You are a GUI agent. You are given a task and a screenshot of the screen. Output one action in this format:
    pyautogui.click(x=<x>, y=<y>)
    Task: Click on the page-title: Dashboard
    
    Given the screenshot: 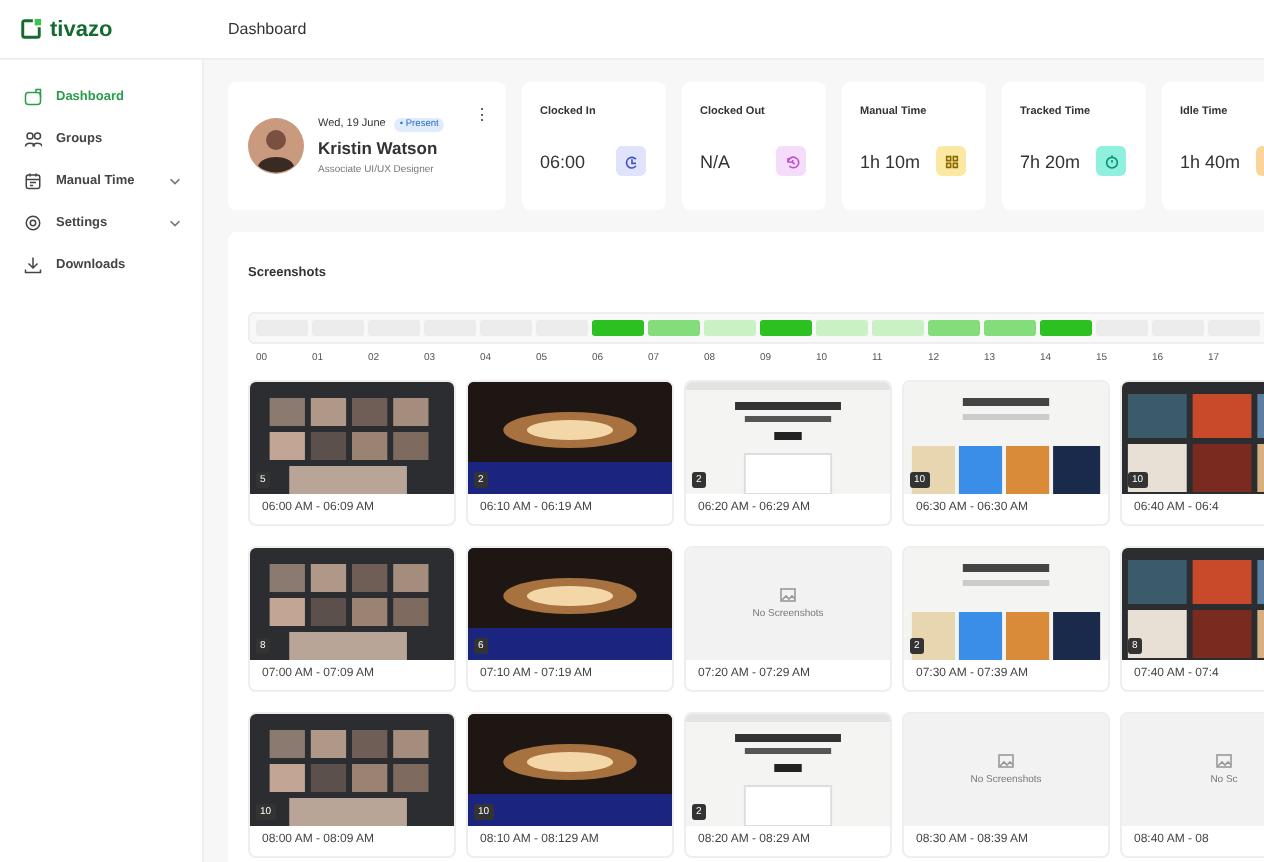 What is the action you would take?
    pyautogui.click(x=267, y=29)
    